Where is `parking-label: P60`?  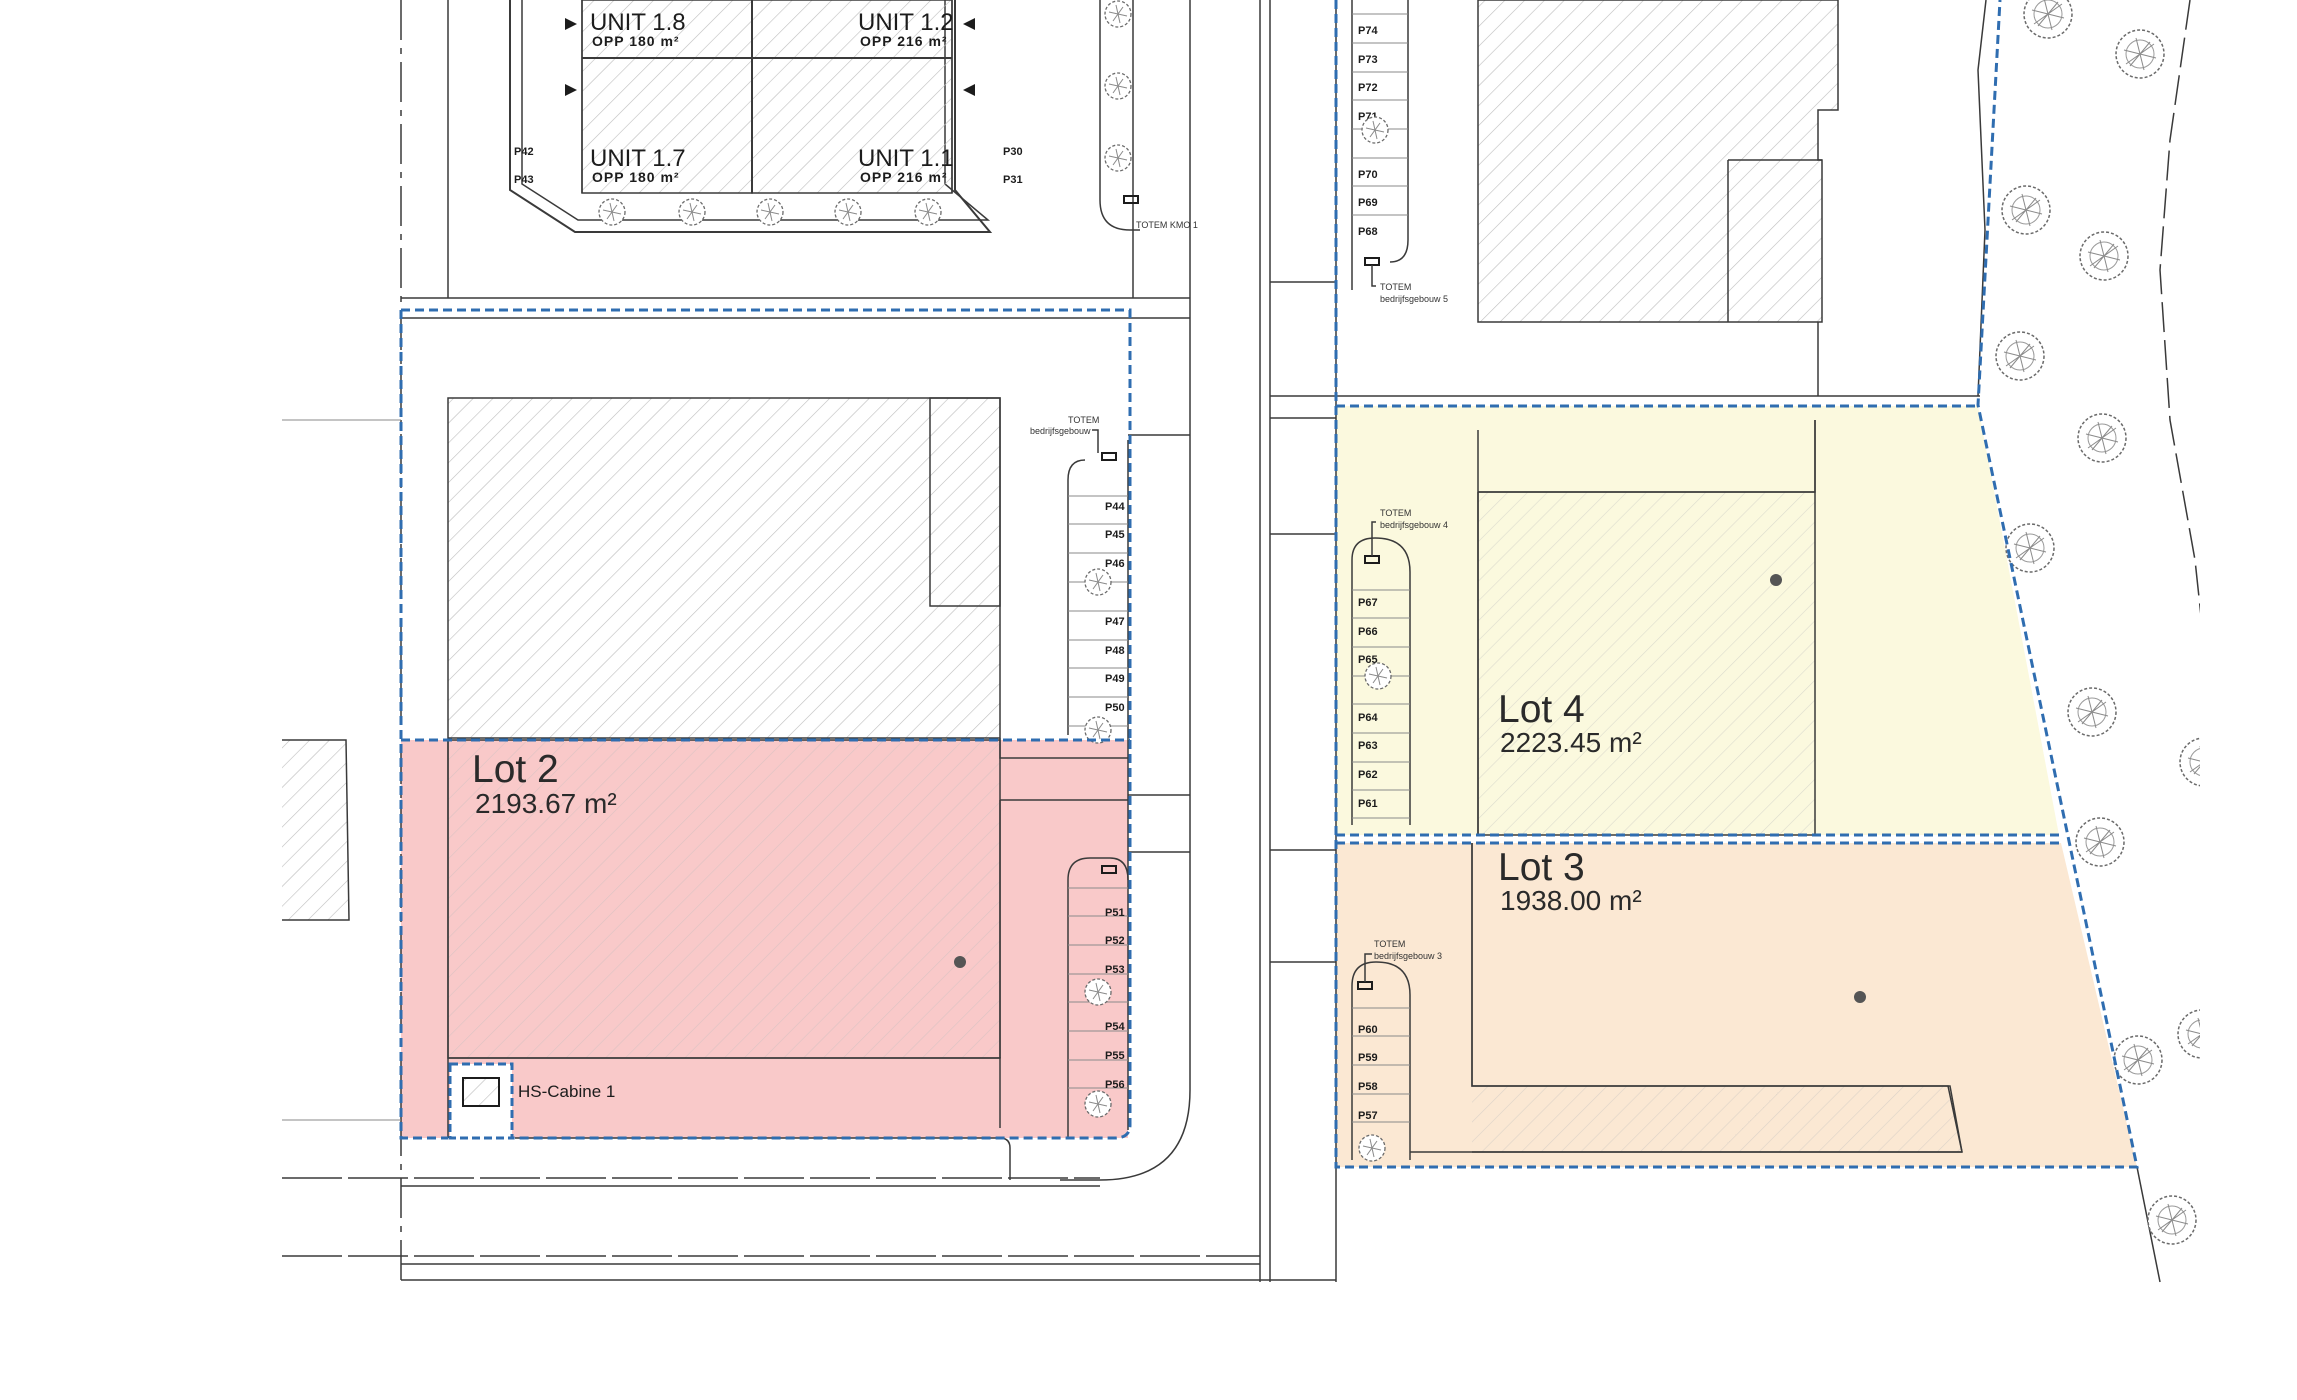
parking-label: P60 is located at coordinates (1368, 1030).